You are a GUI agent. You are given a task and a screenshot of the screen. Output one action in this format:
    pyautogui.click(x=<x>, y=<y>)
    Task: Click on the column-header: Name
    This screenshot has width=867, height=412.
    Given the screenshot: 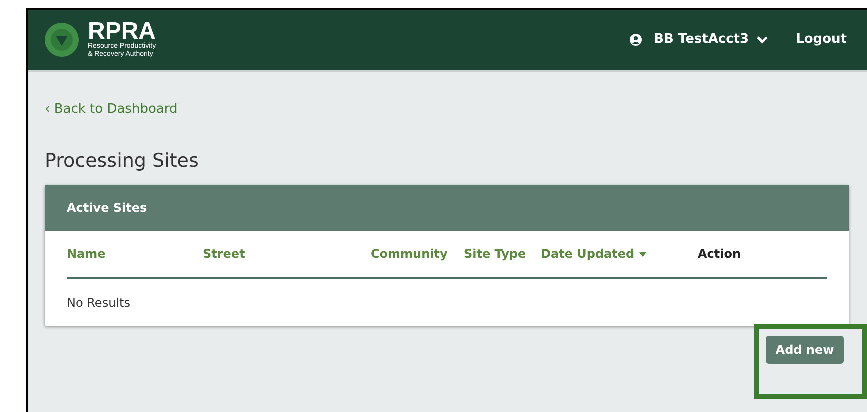 What is the action you would take?
    pyautogui.click(x=86, y=254)
    